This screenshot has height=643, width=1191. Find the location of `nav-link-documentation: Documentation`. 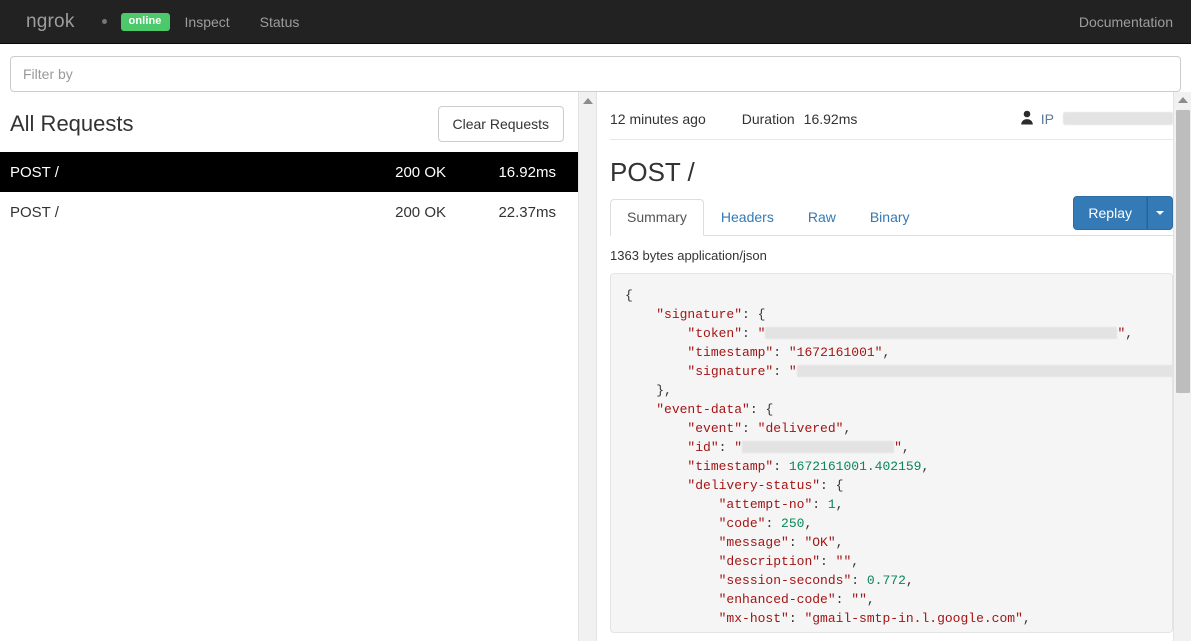

nav-link-documentation: Documentation is located at coordinates (1126, 22).